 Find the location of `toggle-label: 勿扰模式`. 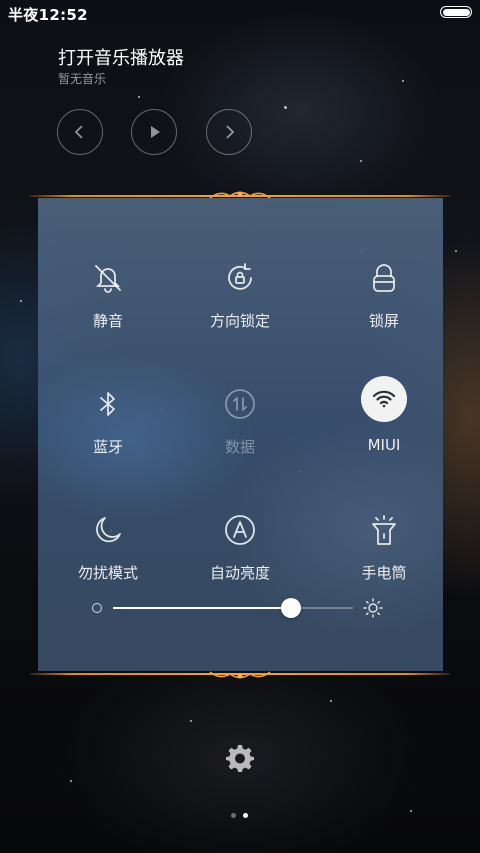

toggle-label: 勿扰模式 is located at coordinates (107, 573).